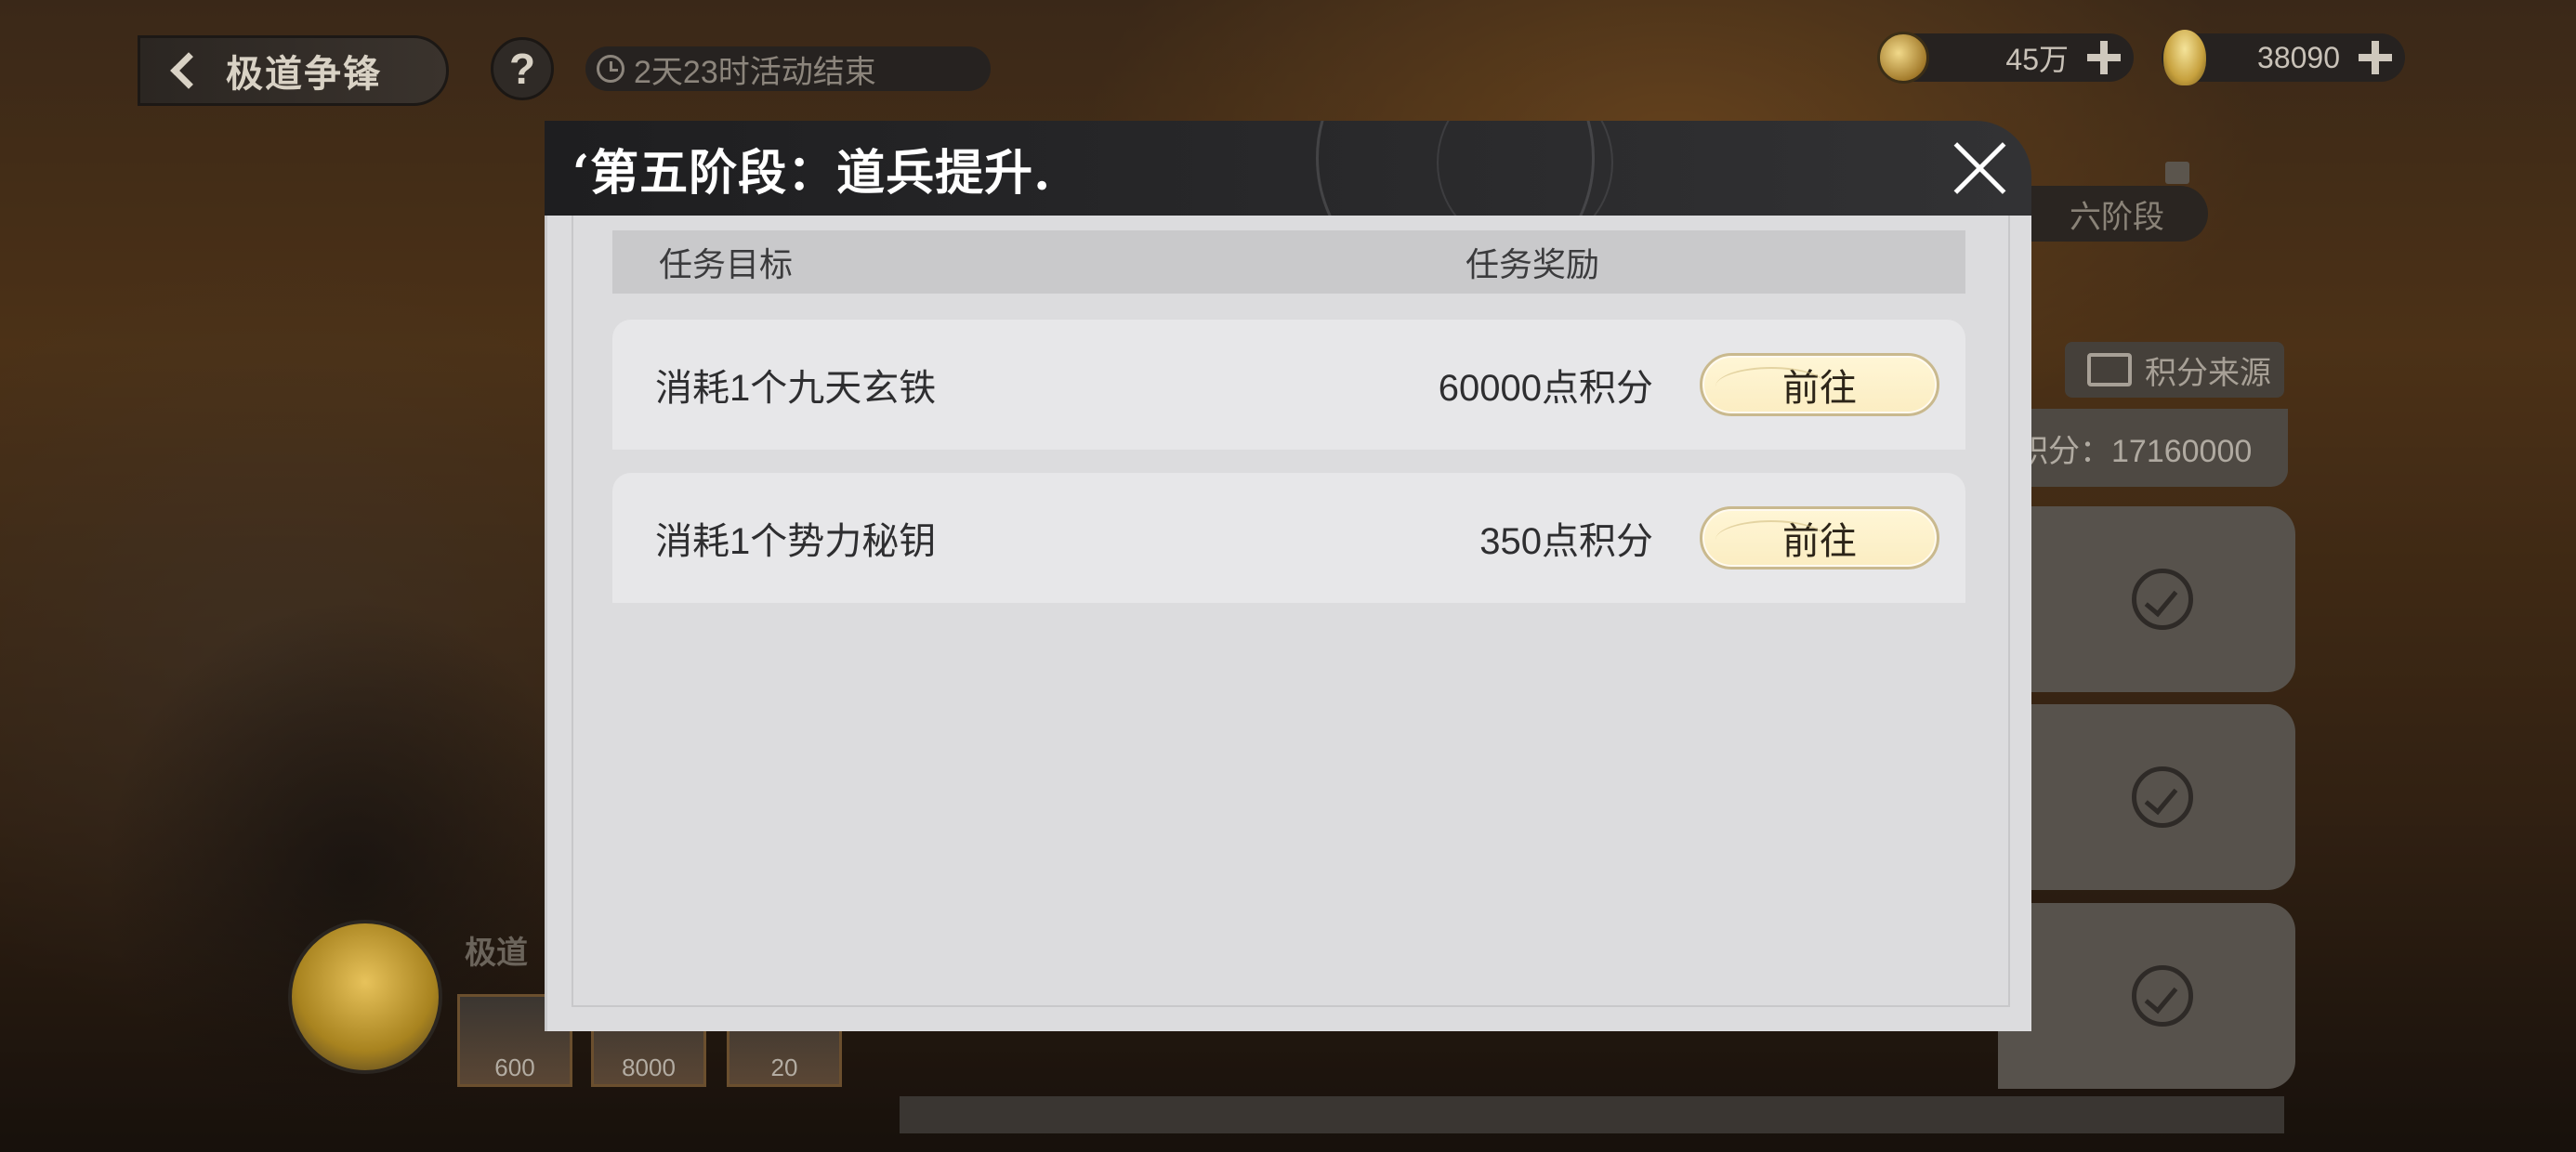  Describe the element at coordinates (1903, 58) in the screenshot. I see `coin-icon` at that location.